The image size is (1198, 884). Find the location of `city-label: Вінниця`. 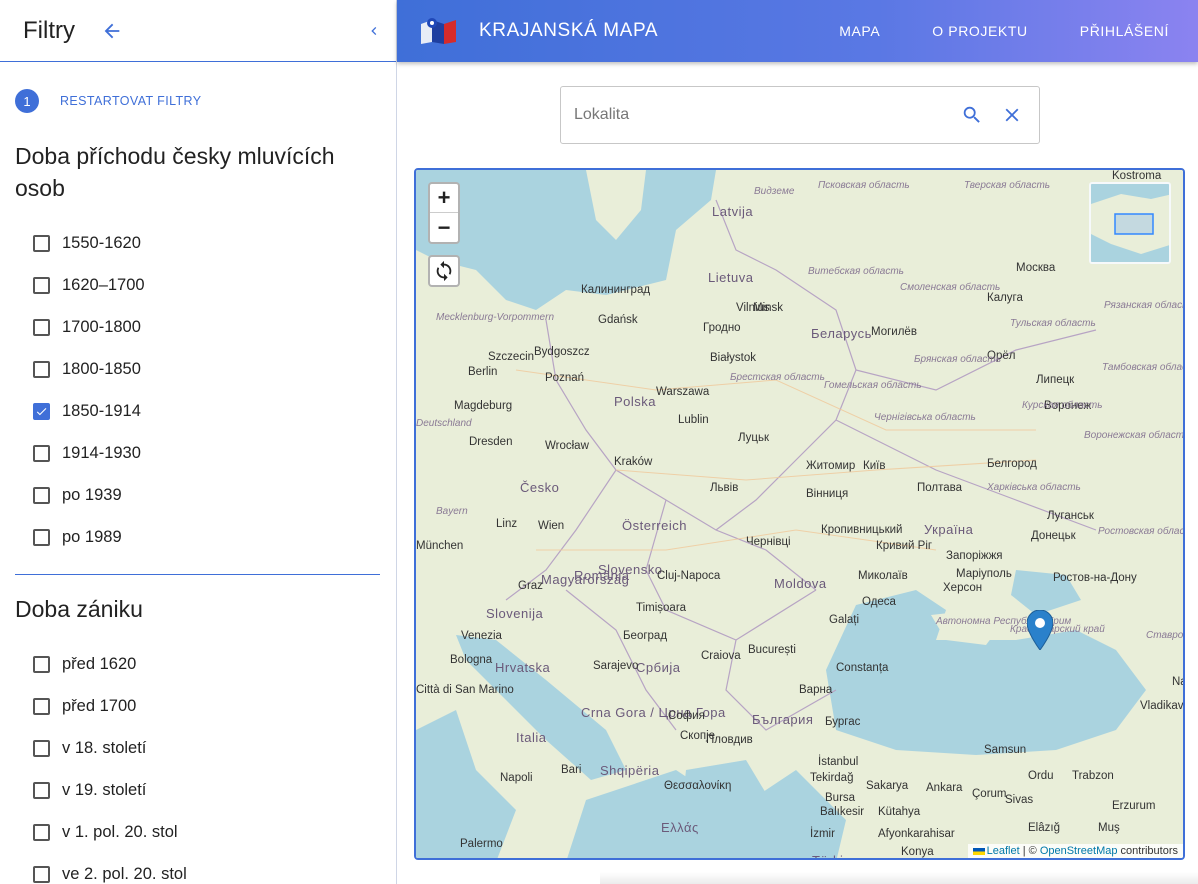

city-label: Вінниця is located at coordinates (827, 494).